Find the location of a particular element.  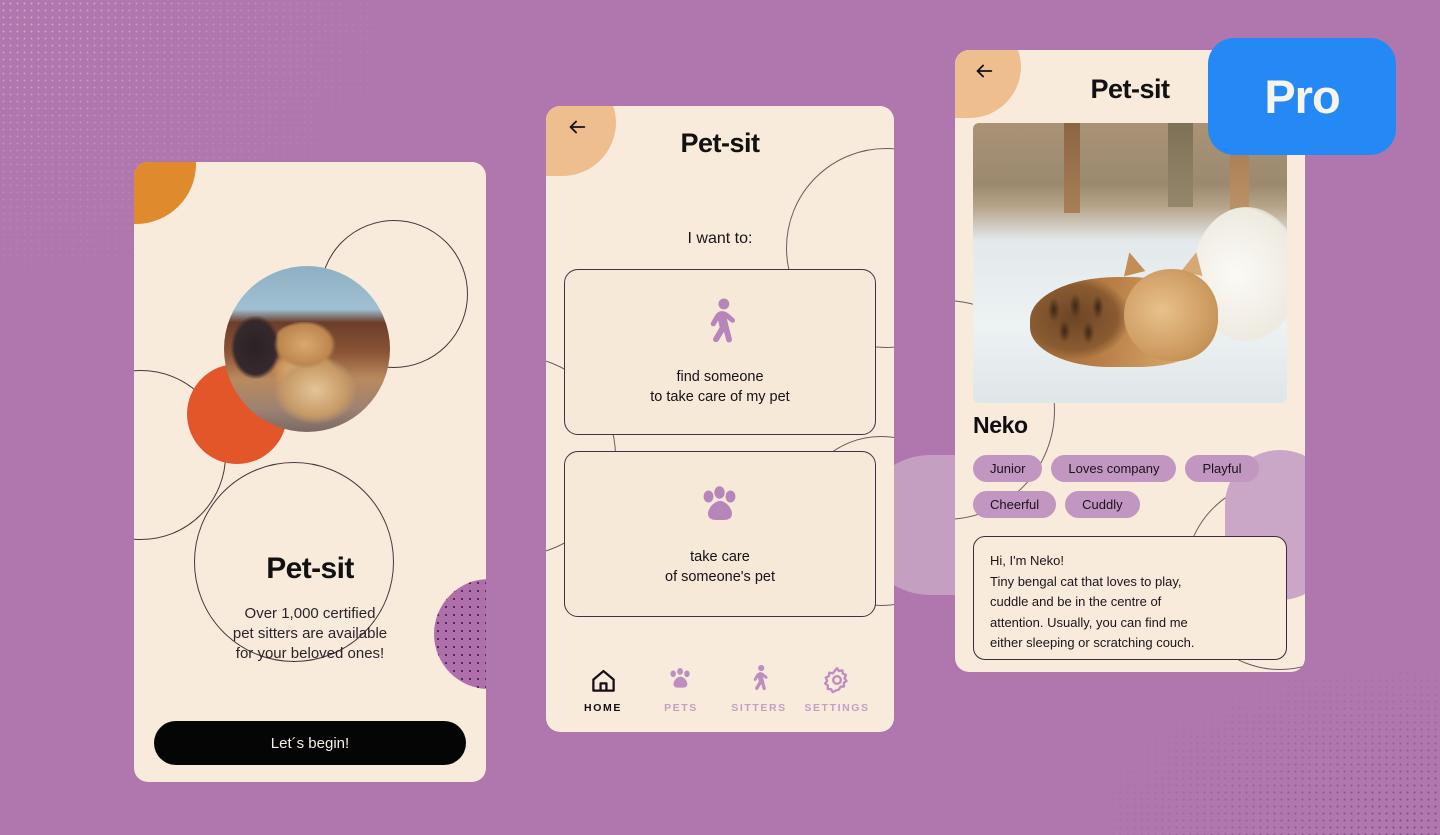

nav-label-pets: Pets is located at coordinates (681, 708).